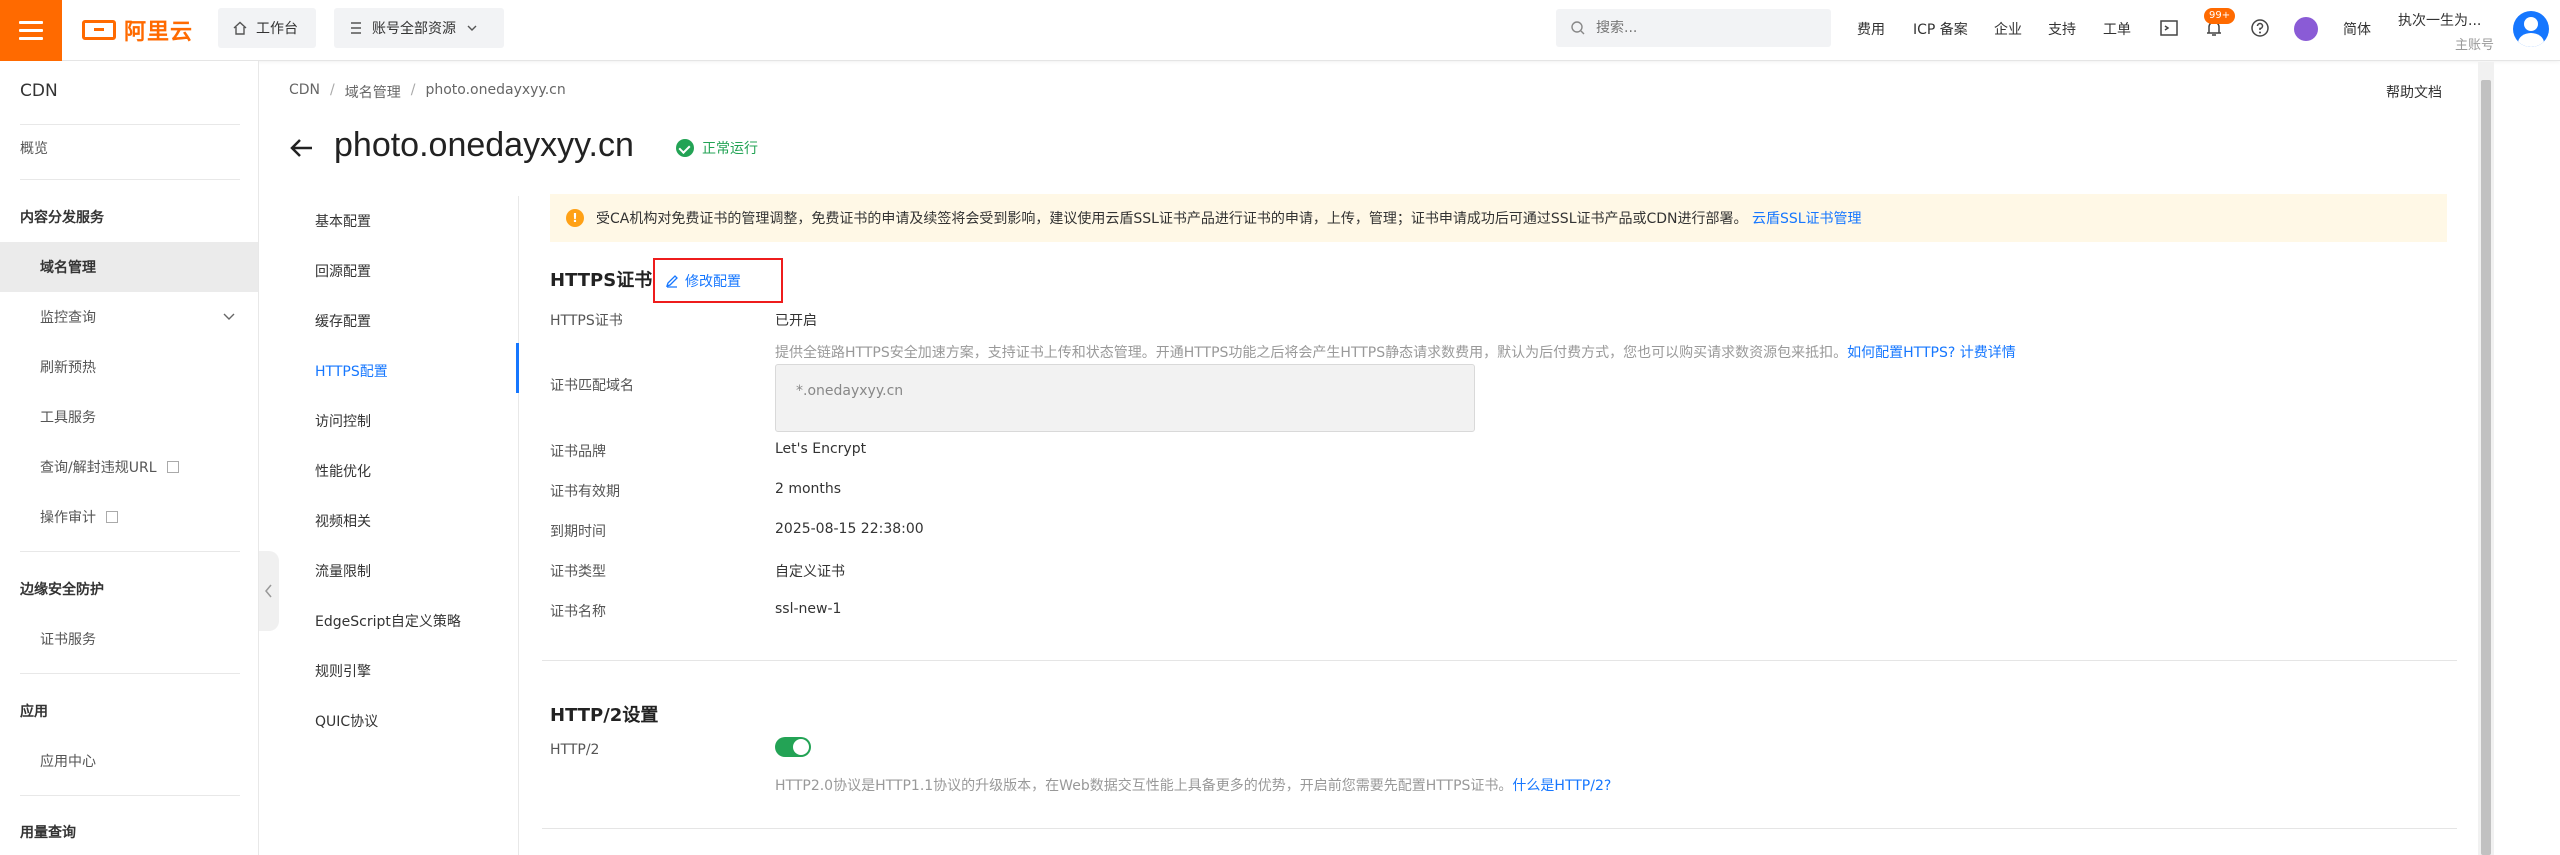 This screenshot has width=2560, height=855. Describe the element at coordinates (1807, 219) in the screenshot. I see `ssl-management-link: 云盾SSL证书管理` at that location.